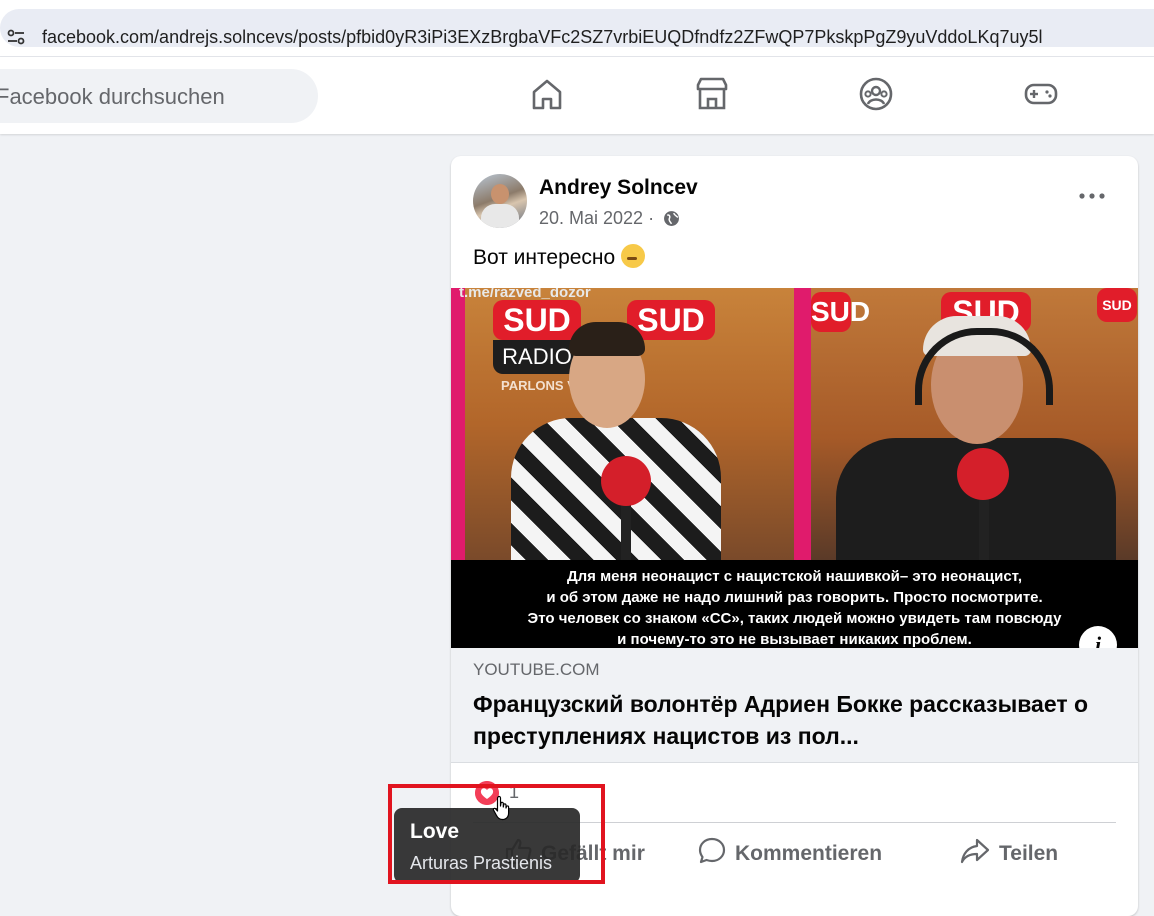 This screenshot has width=1154, height=916. What do you see at coordinates (16, 37) in the screenshot?
I see `site-info-icon` at bounding box center [16, 37].